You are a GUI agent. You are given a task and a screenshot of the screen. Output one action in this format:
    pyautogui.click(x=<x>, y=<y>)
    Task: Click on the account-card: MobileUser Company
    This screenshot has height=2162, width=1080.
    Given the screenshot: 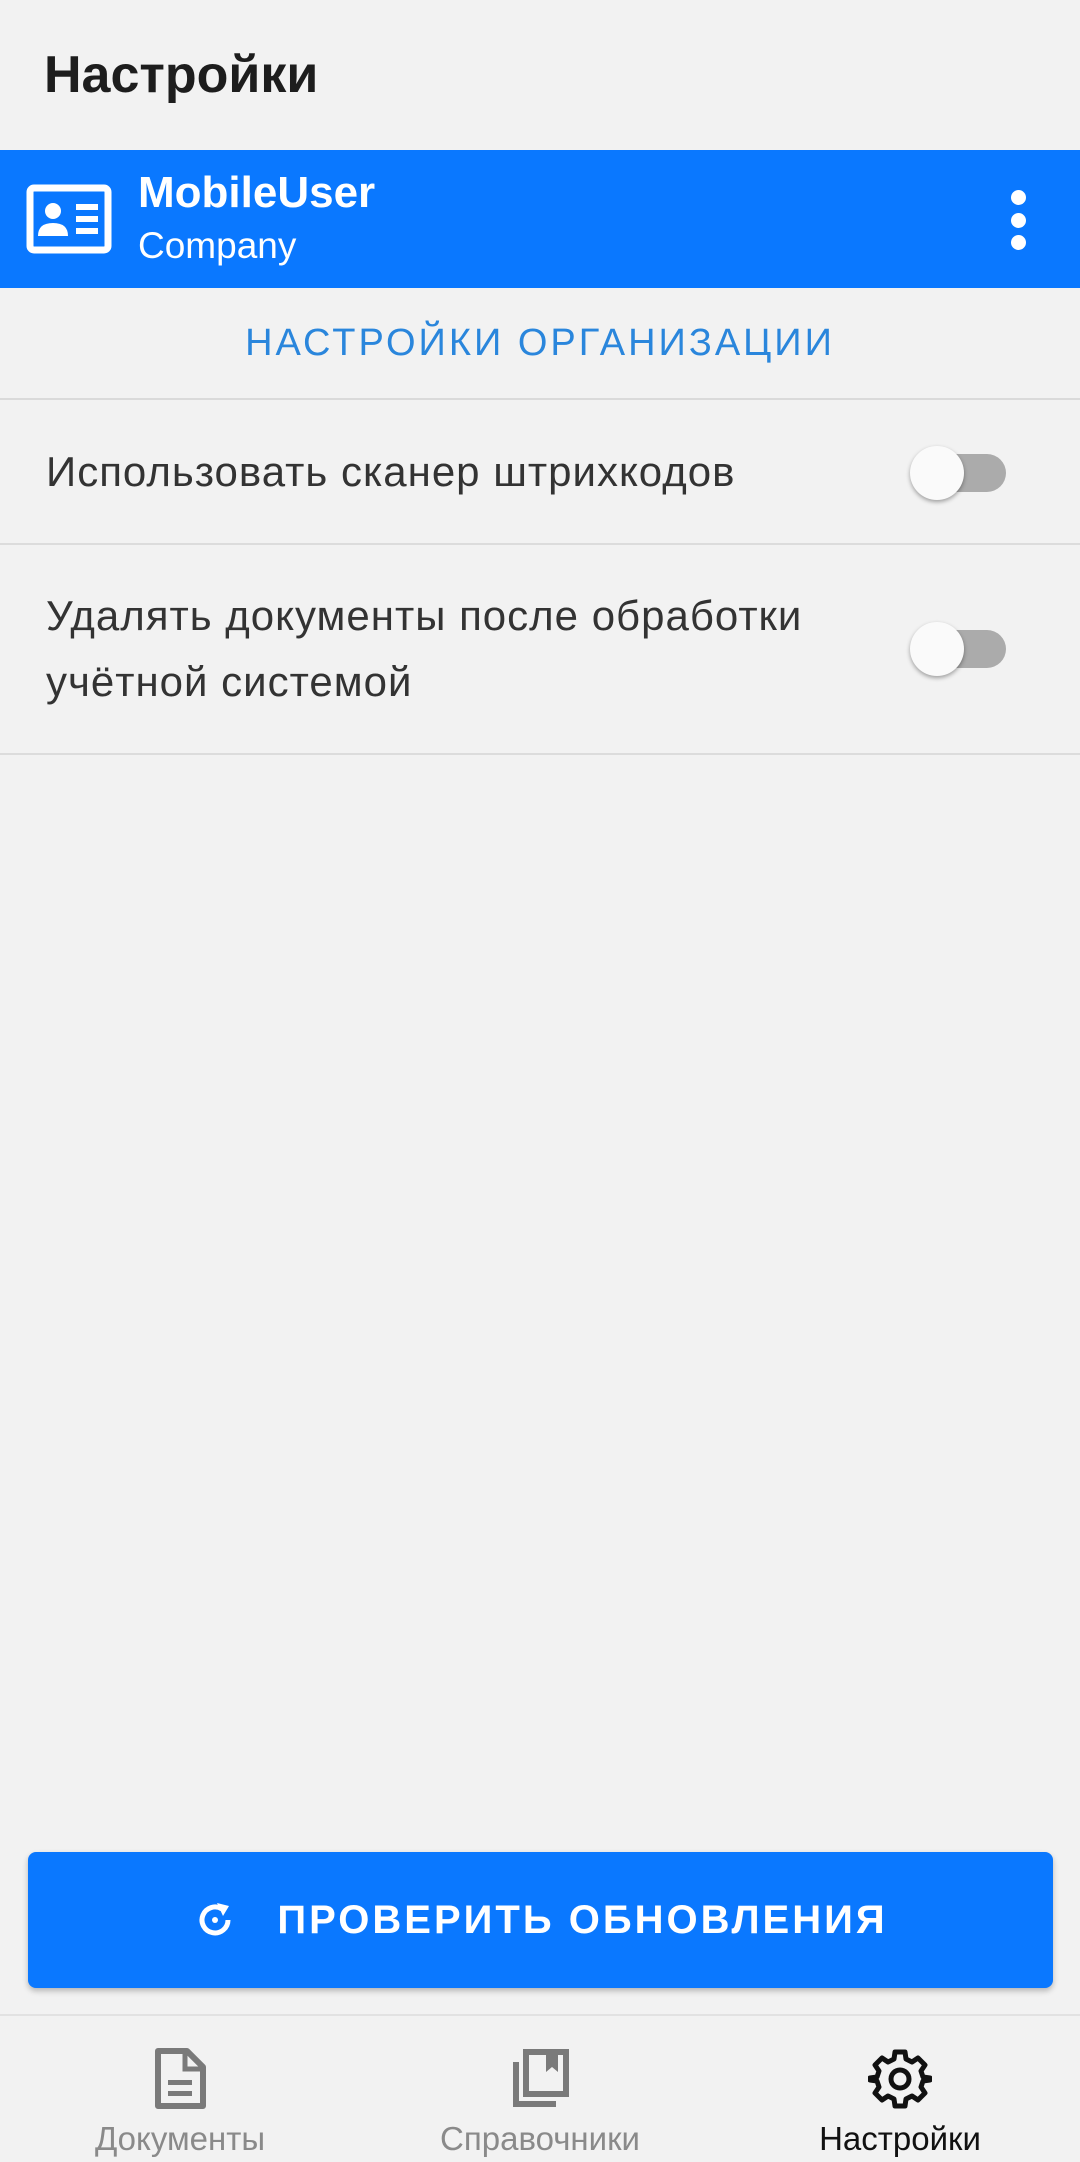 What is the action you would take?
    pyautogui.click(x=540, y=219)
    